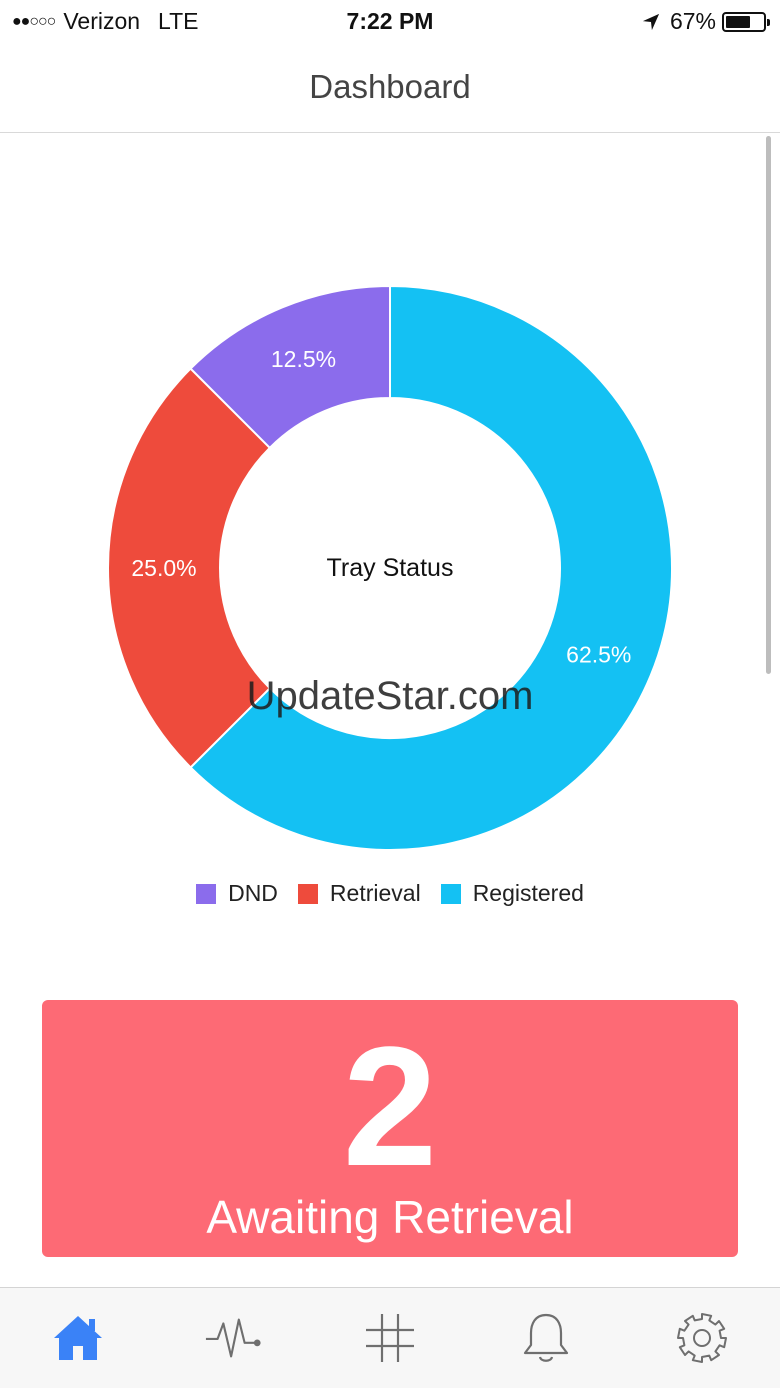 The width and height of the screenshot is (780, 1388). I want to click on location-arrow-icon, so click(651, 21).